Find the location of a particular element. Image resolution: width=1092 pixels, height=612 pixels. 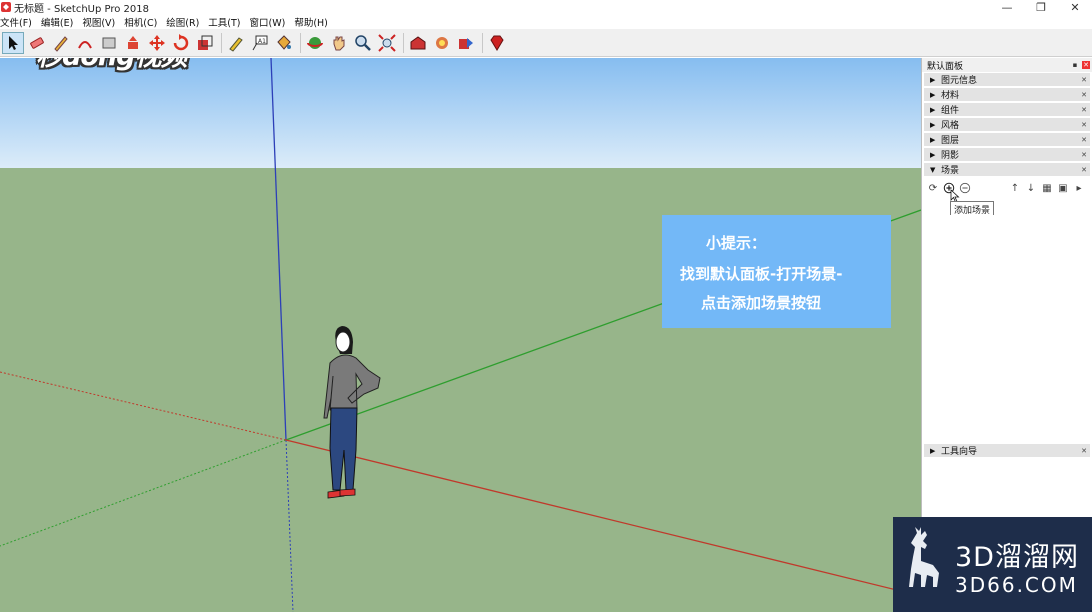

tip-line-2: 找到默认面板-打开场景- is located at coordinates (761, 274).